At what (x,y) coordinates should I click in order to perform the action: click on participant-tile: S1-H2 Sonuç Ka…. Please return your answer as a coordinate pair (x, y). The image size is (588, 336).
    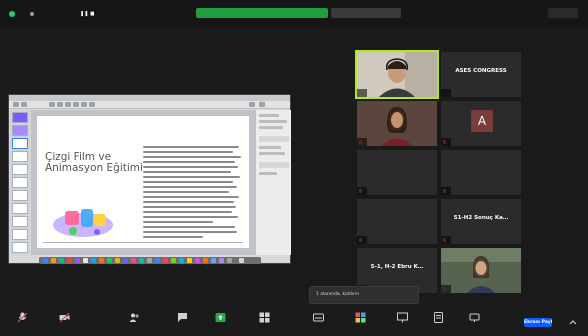
    Looking at the image, I should click on (481, 221).